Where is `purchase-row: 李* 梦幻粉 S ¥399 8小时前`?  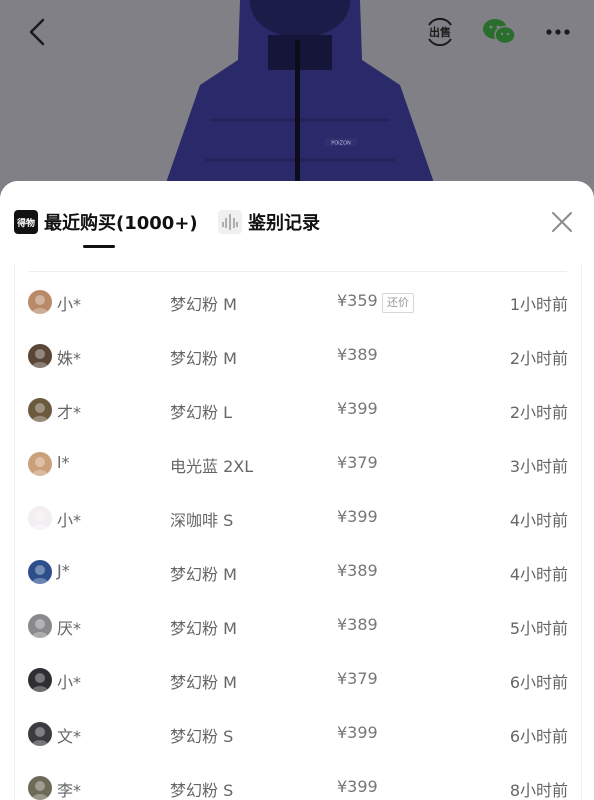 purchase-row: 李* 梦幻粉 S ¥399 8小时前 is located at coordinates (298, 780).